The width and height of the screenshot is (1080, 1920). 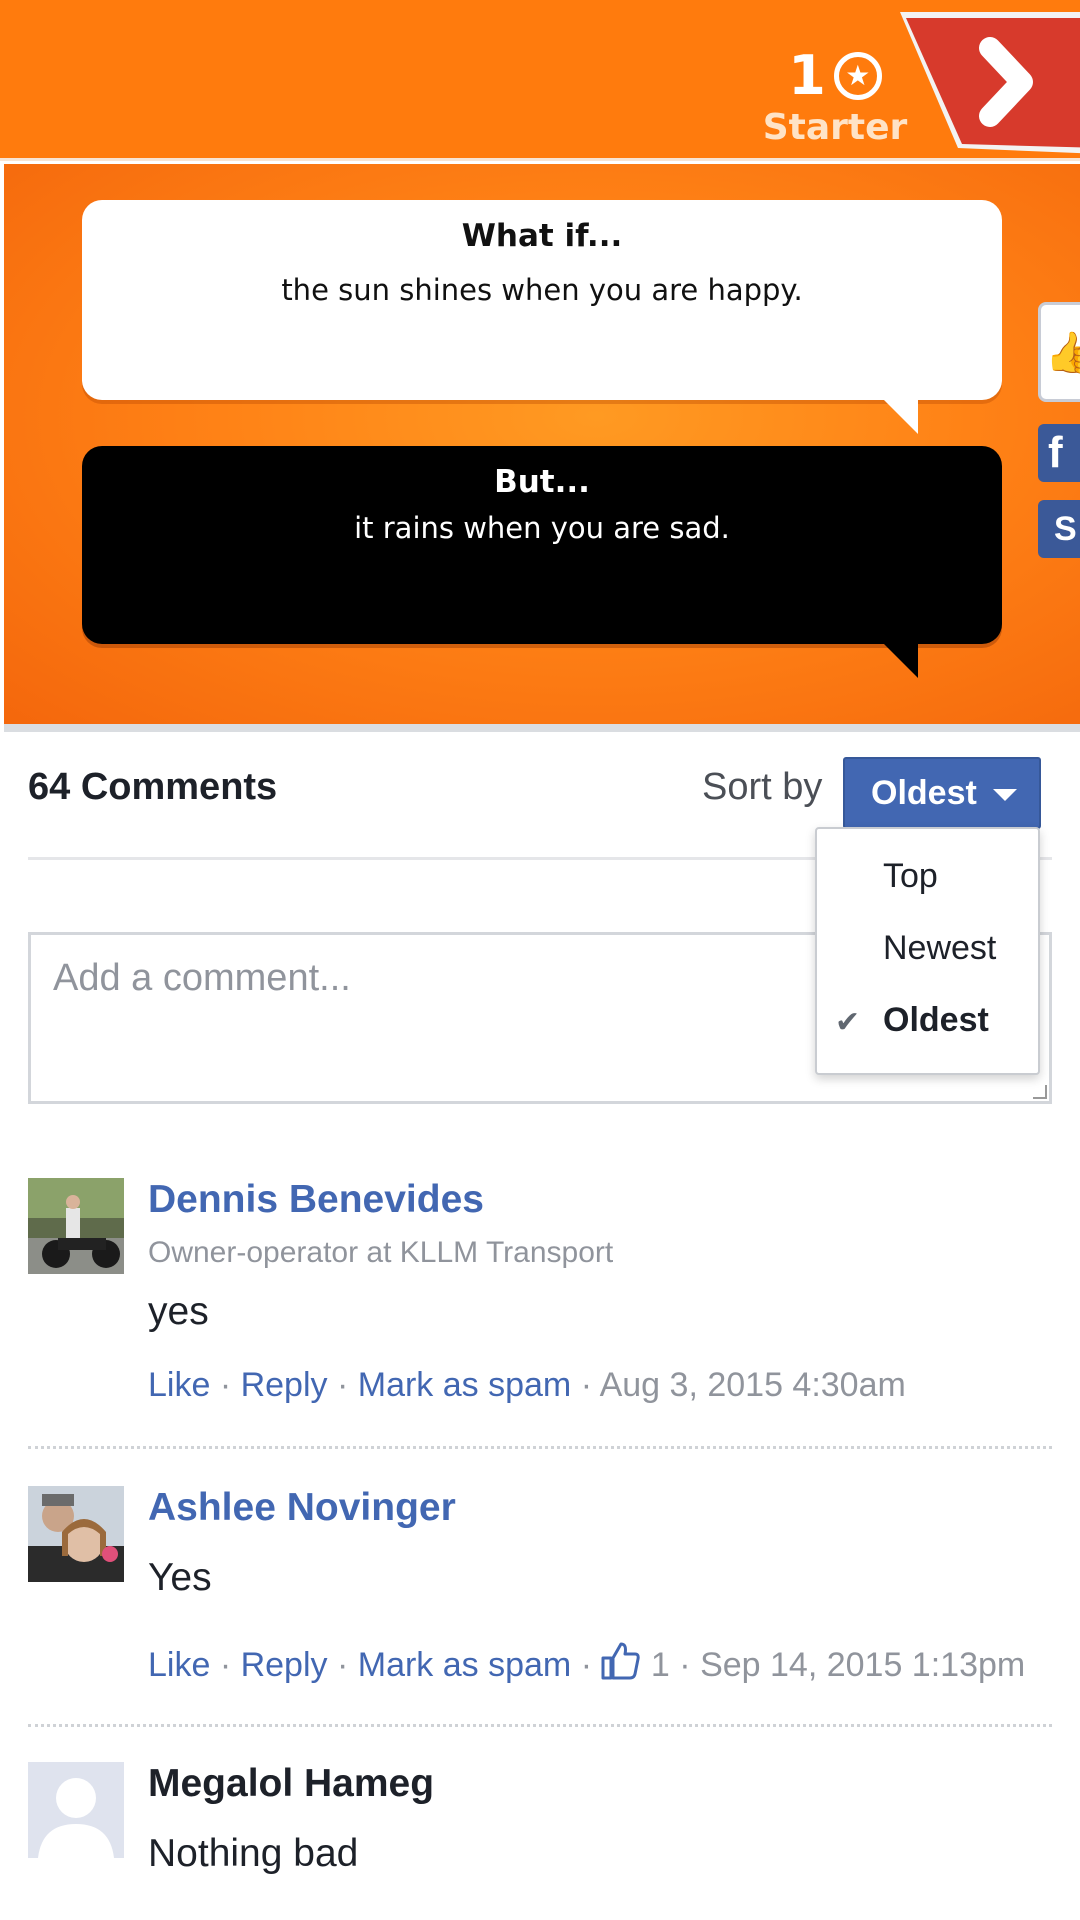 What do you see at coordinates (660, 1665) in the screenshot?
I see `like-count: 1` at bounding box center [660, 1665].